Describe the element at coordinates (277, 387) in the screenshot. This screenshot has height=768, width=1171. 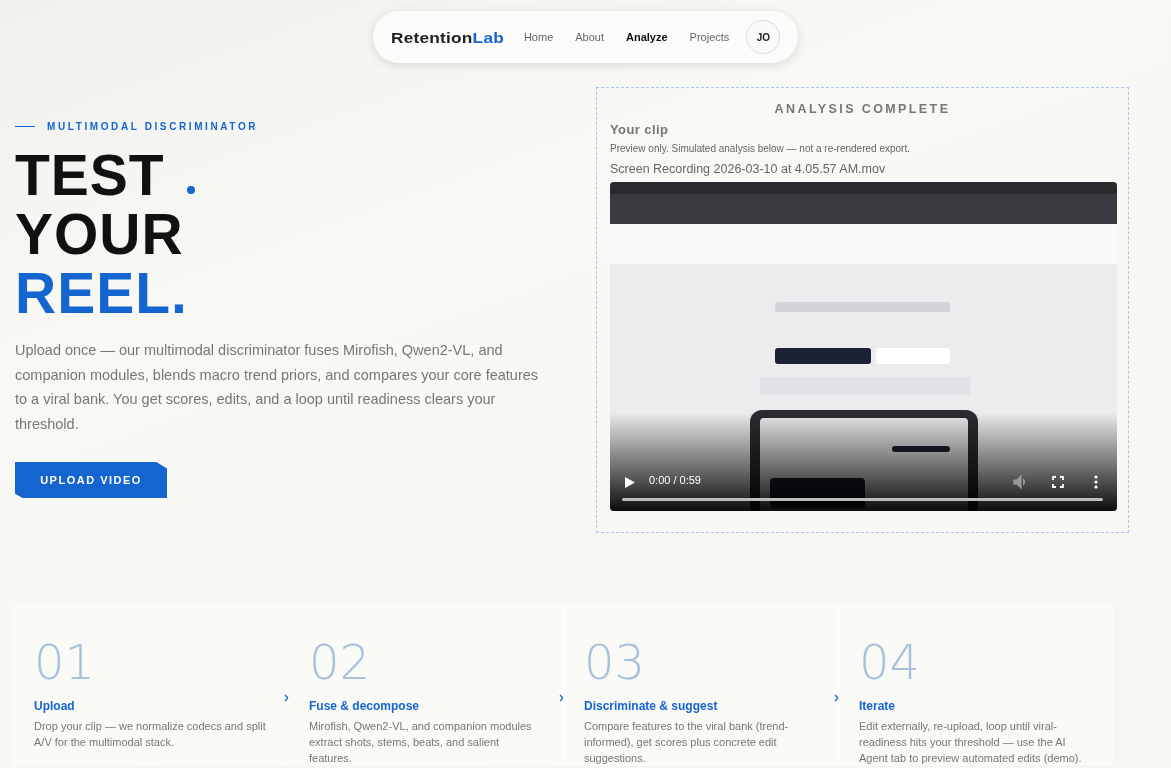
I see `hero-description: Upload once — our multimodal discriminator fuses Mirofish, Qwen2-VL, and companion modules, blends macro trend priors, and compares your core features to a viral bank. You get scores, edits, and a loop until readiness clears your threshold.` at that location.